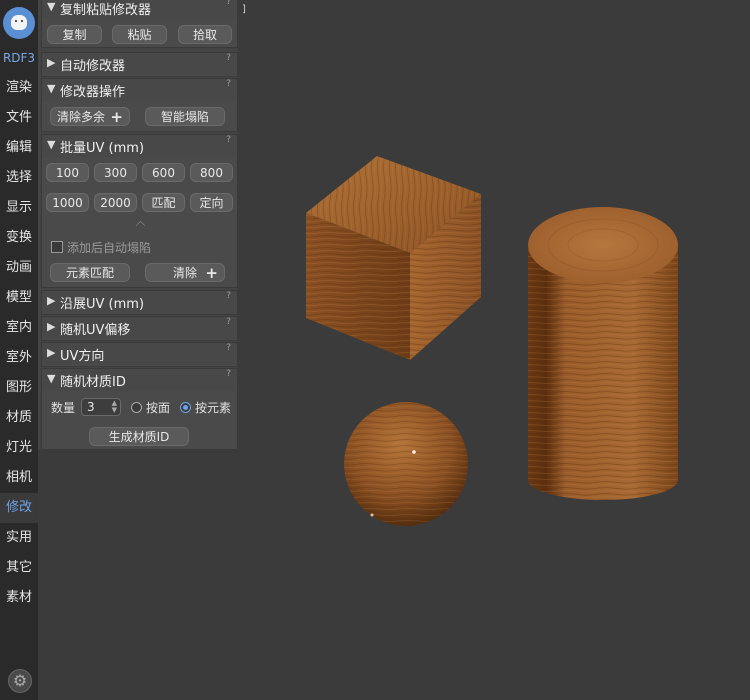 This screenshot has height=700, width=750. What do you see at coordinates (93, 66) in the screenshot?
I see `section-title: 自动修改器` at bounding box center [93, 66].